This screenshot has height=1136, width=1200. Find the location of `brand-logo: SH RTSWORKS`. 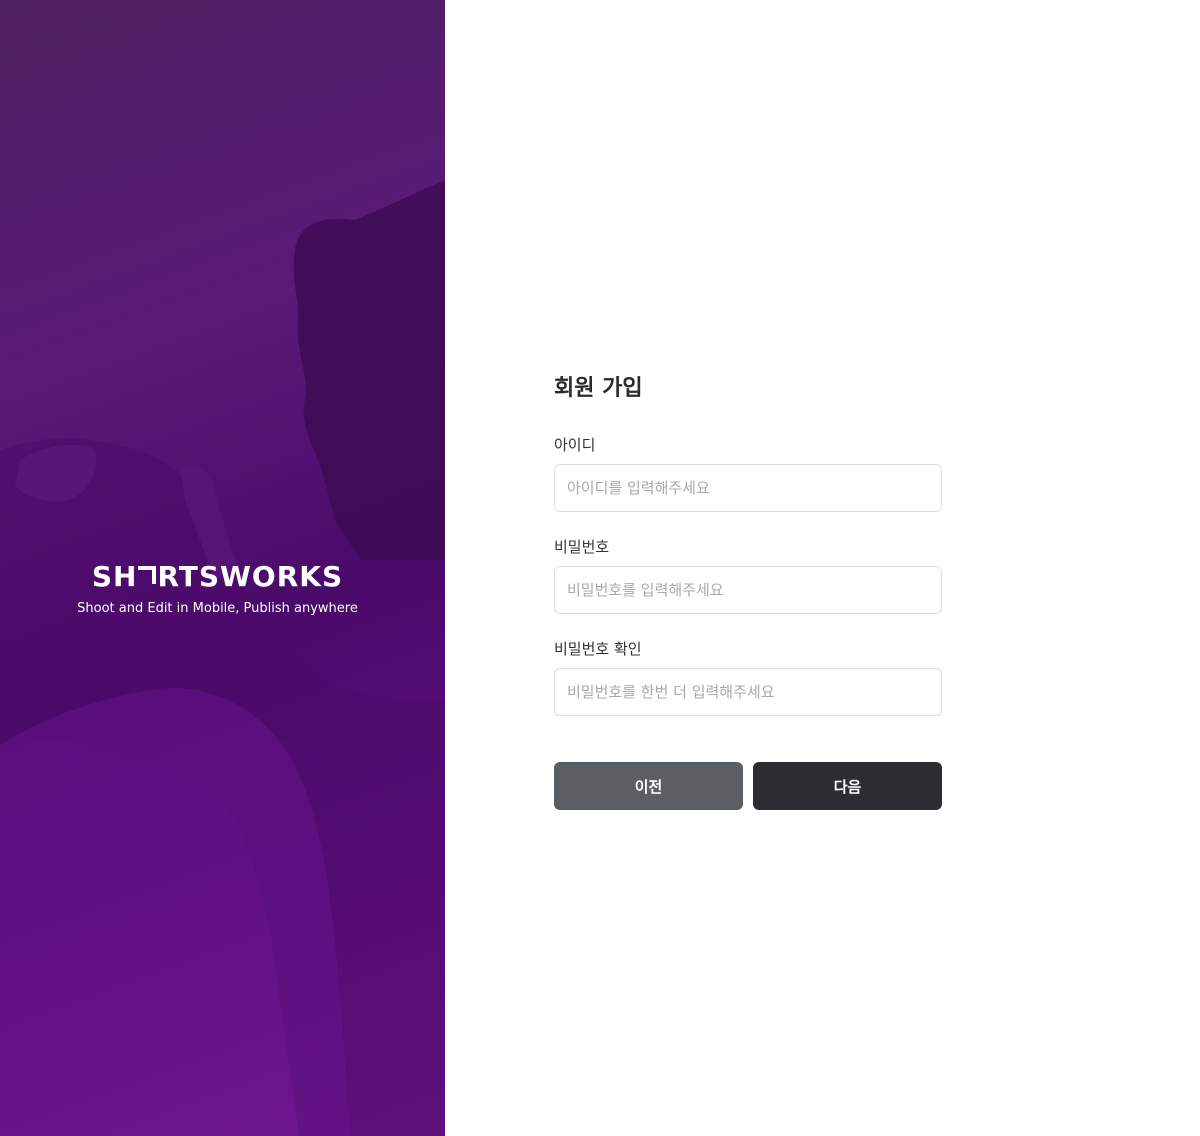

brand-logo: SH RTSWORKS is located at coordinates (217, 576).